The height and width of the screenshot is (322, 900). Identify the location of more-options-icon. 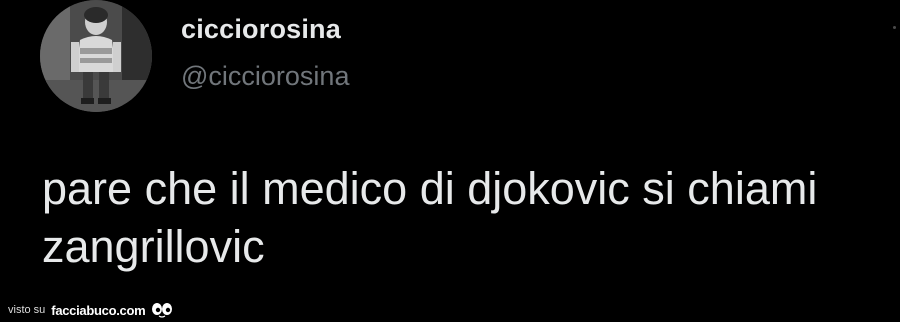
(894, 27).